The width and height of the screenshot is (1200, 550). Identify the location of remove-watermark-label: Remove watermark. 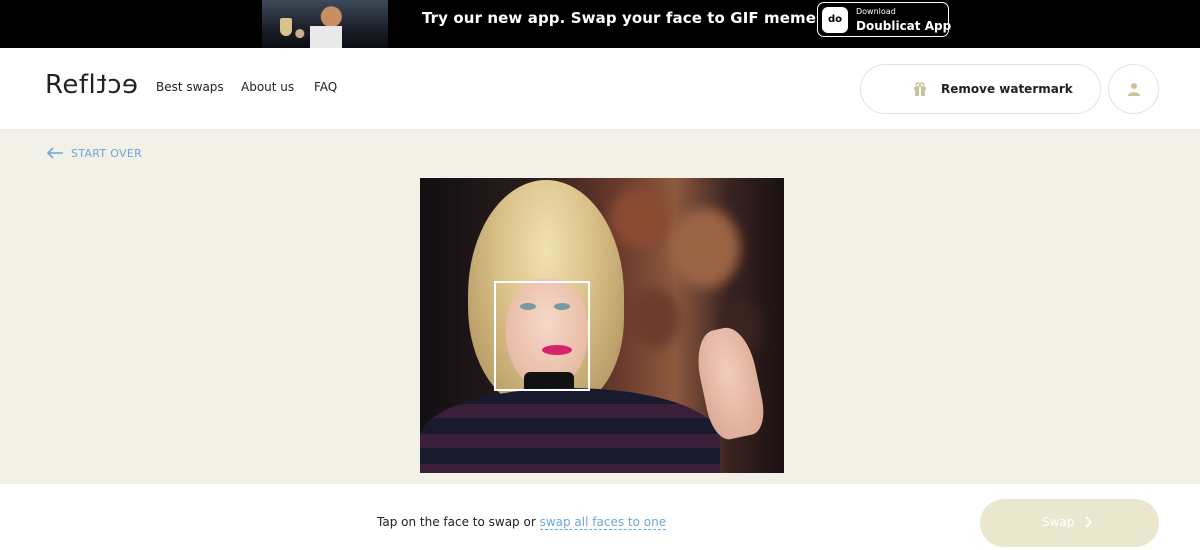
(1007, 89).